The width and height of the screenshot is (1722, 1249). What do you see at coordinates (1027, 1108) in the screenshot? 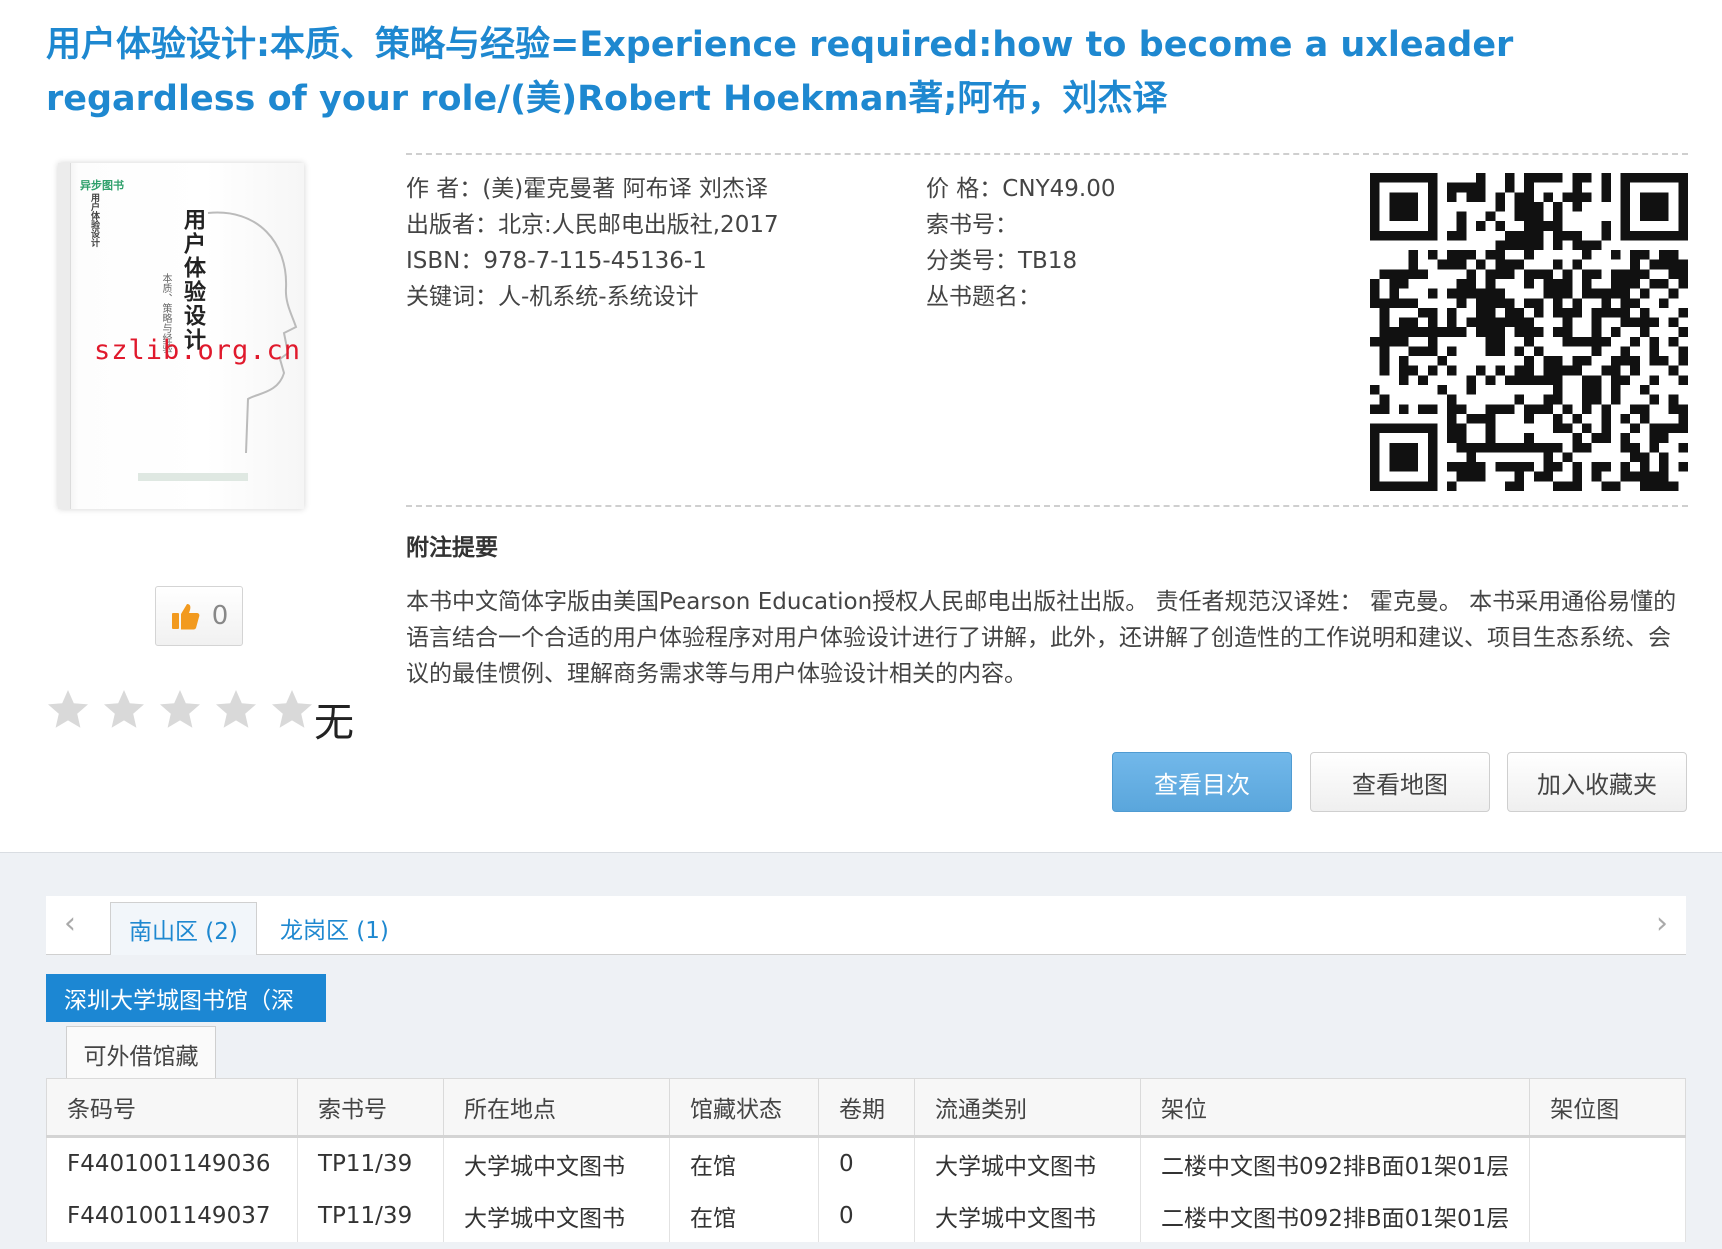
I see `column-header: 流通类别` at bounding box center [1027, 1108].